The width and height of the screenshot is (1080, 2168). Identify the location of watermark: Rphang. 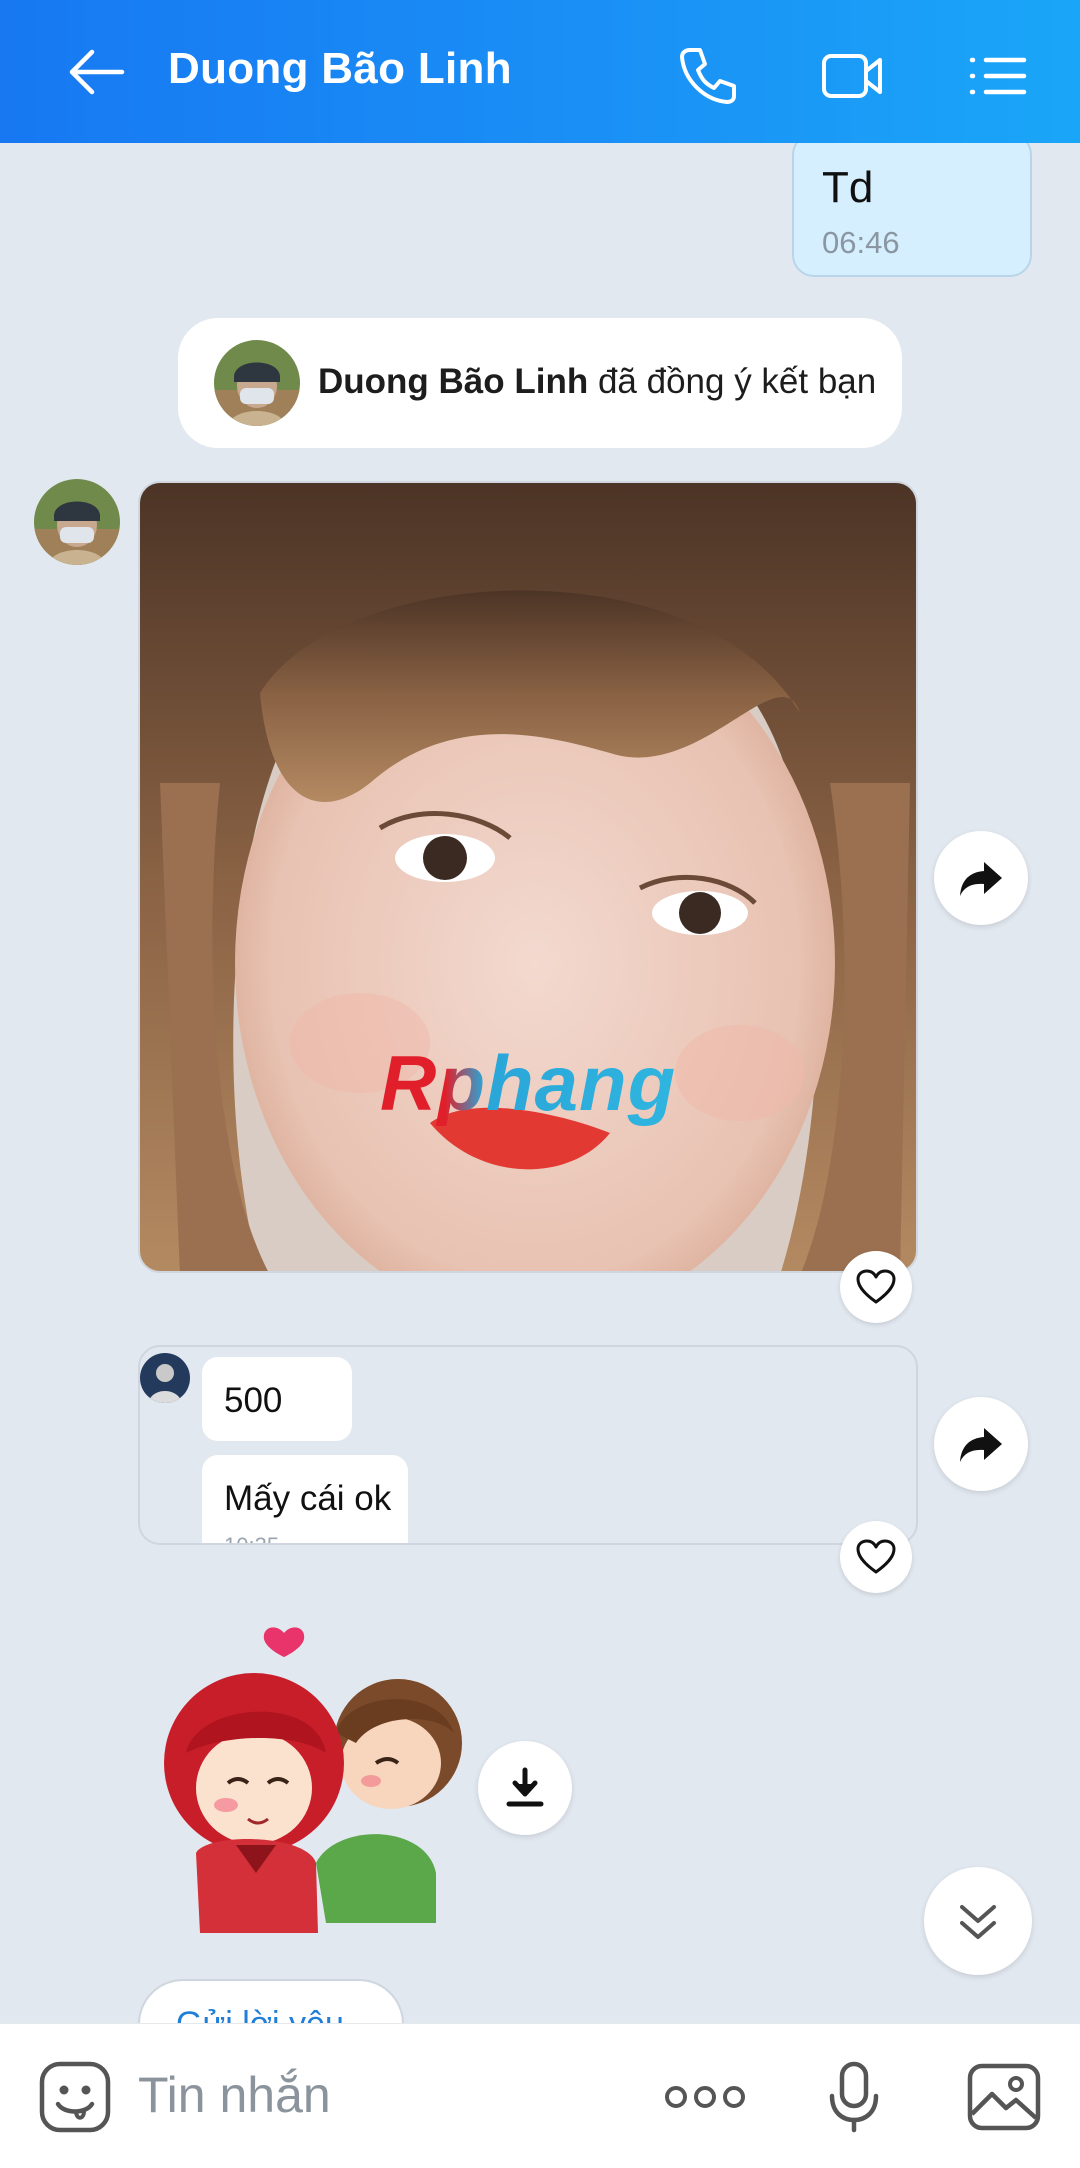
(528, 1083).